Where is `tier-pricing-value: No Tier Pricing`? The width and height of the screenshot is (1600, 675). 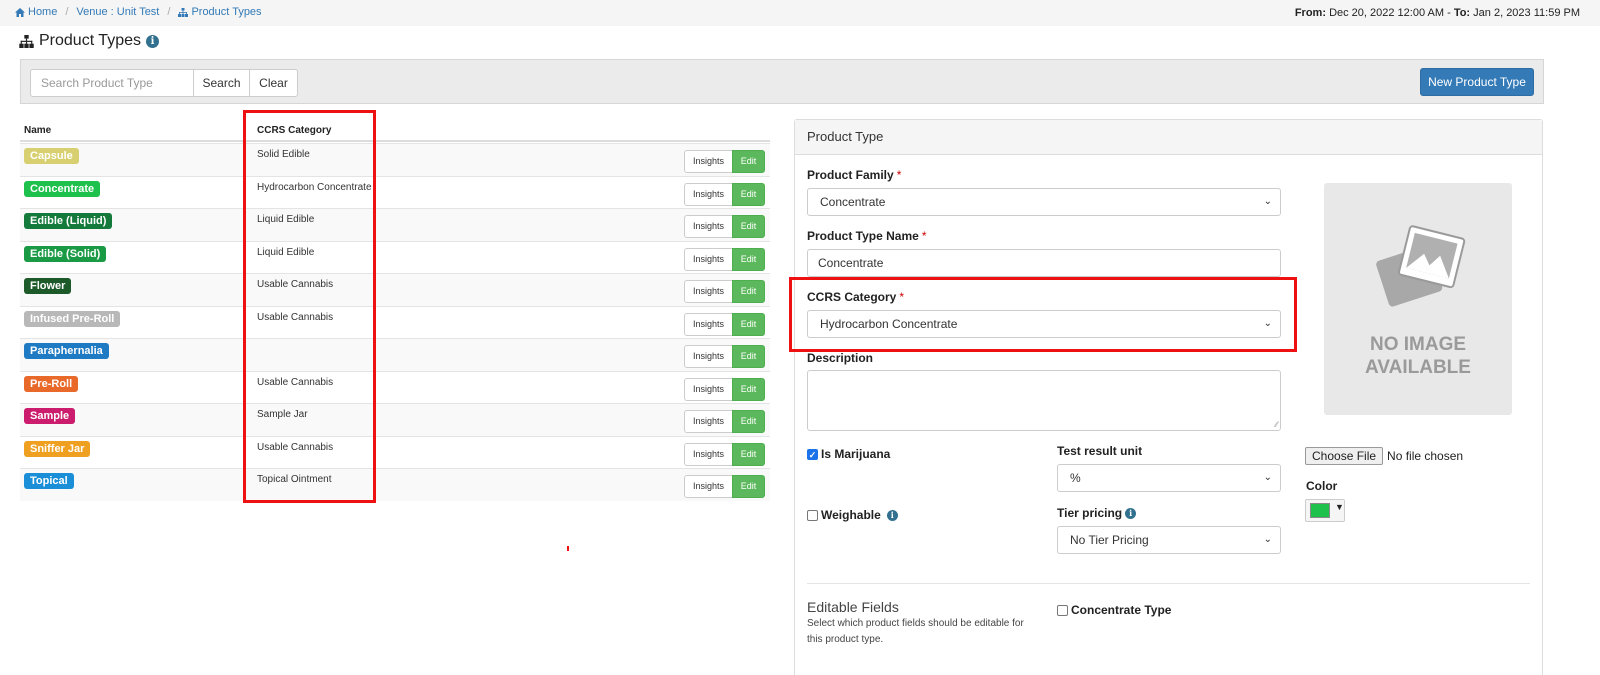
tier-pricing-value: No Tier Pricing is located at coordinates (1109, 540).